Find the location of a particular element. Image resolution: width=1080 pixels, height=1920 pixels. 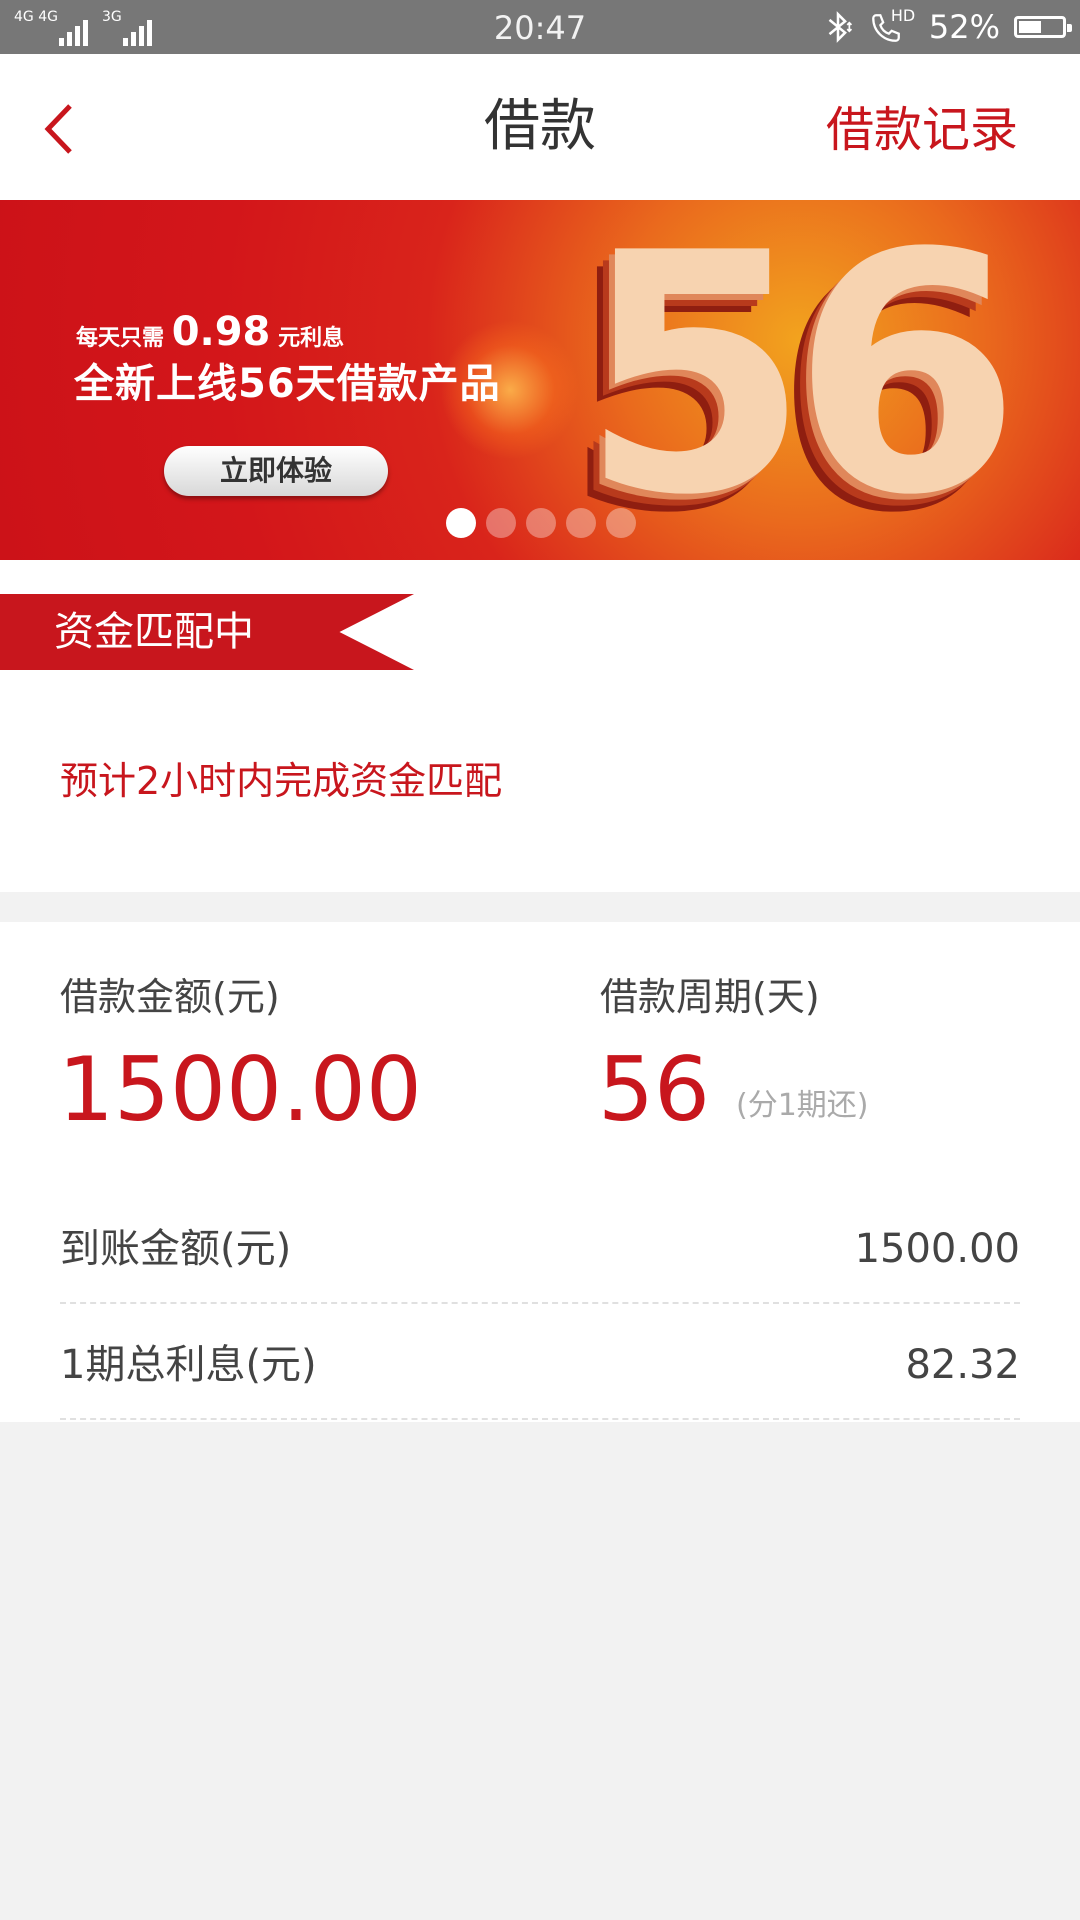

nav-bar: 借款 借款记录 is located at coordinates (540, 127).